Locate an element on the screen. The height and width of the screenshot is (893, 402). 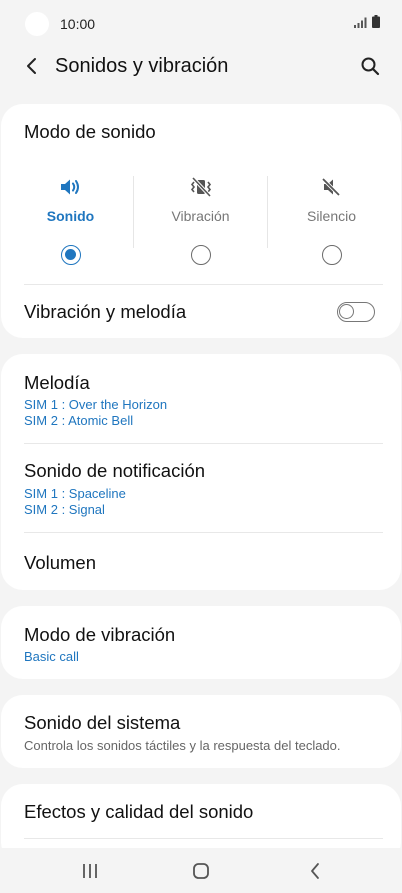
signal-icon is located at coordinates (361, 24).